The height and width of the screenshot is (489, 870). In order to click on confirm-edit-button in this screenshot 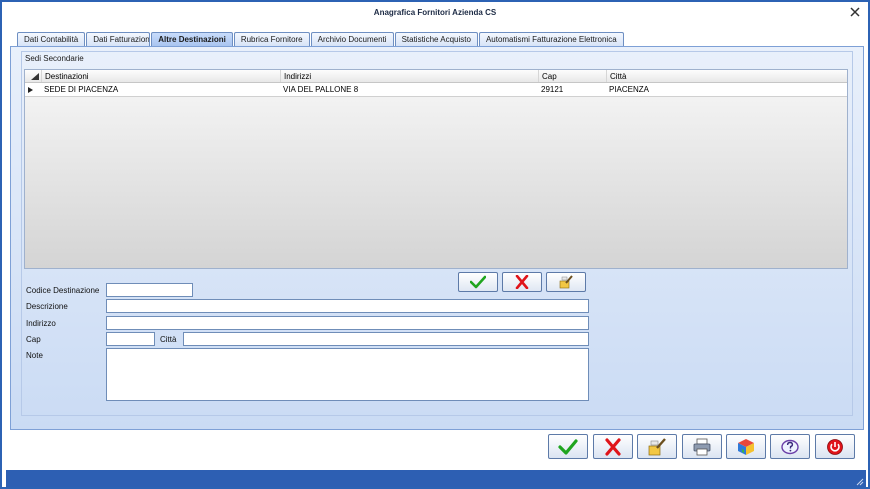, I will do `click(478, 282)`.